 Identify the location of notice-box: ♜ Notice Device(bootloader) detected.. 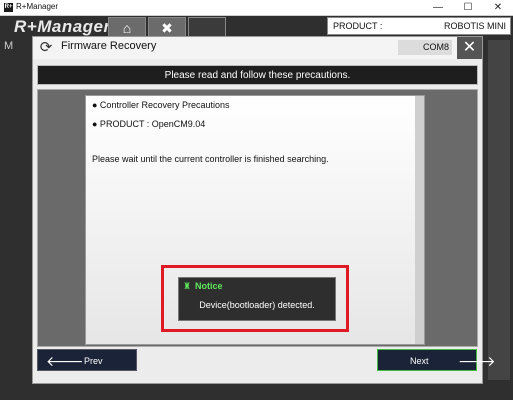
(257, 299).